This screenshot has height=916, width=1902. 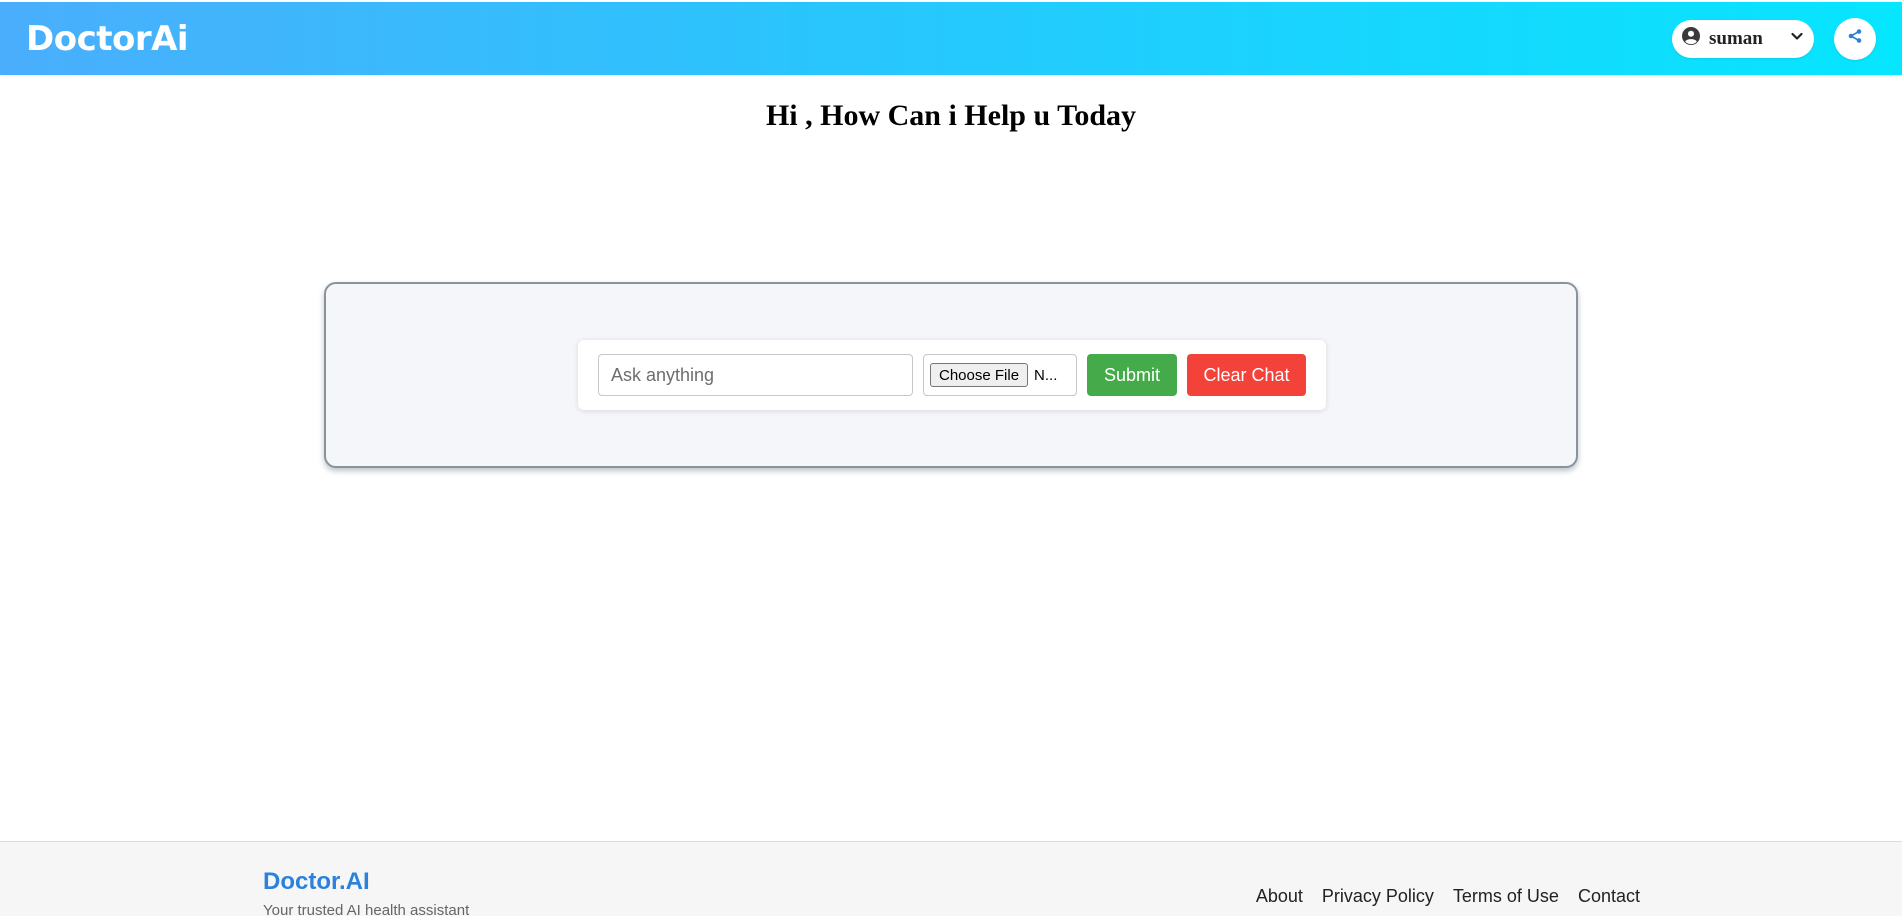 I want to click on username-label: suman, so click(x=1736, y=38).